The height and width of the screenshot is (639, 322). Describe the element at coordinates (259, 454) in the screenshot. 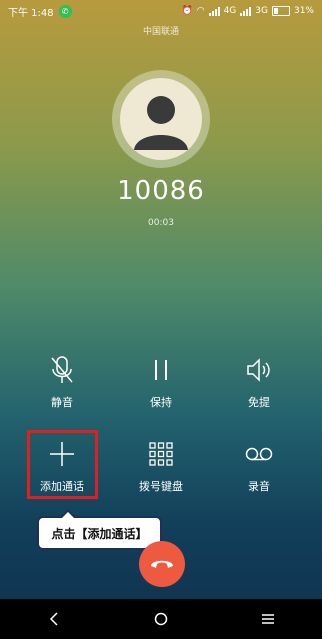

I see `voicemail-icon` at that location.